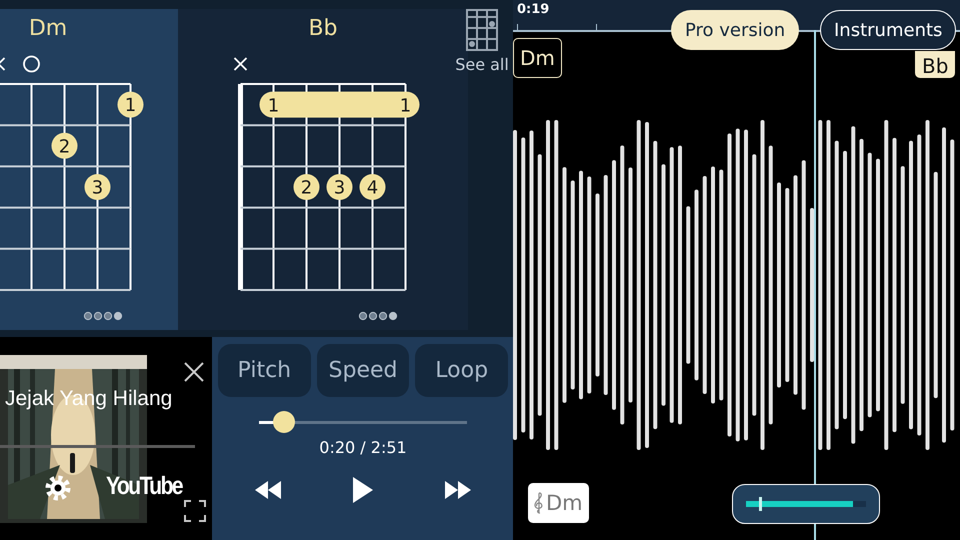 This screenshot has height=540, width=960. What do you see at coordinates (482, 64) in the screenshot?
I see `see-all-link: See all` at bounding box center [482, 64].